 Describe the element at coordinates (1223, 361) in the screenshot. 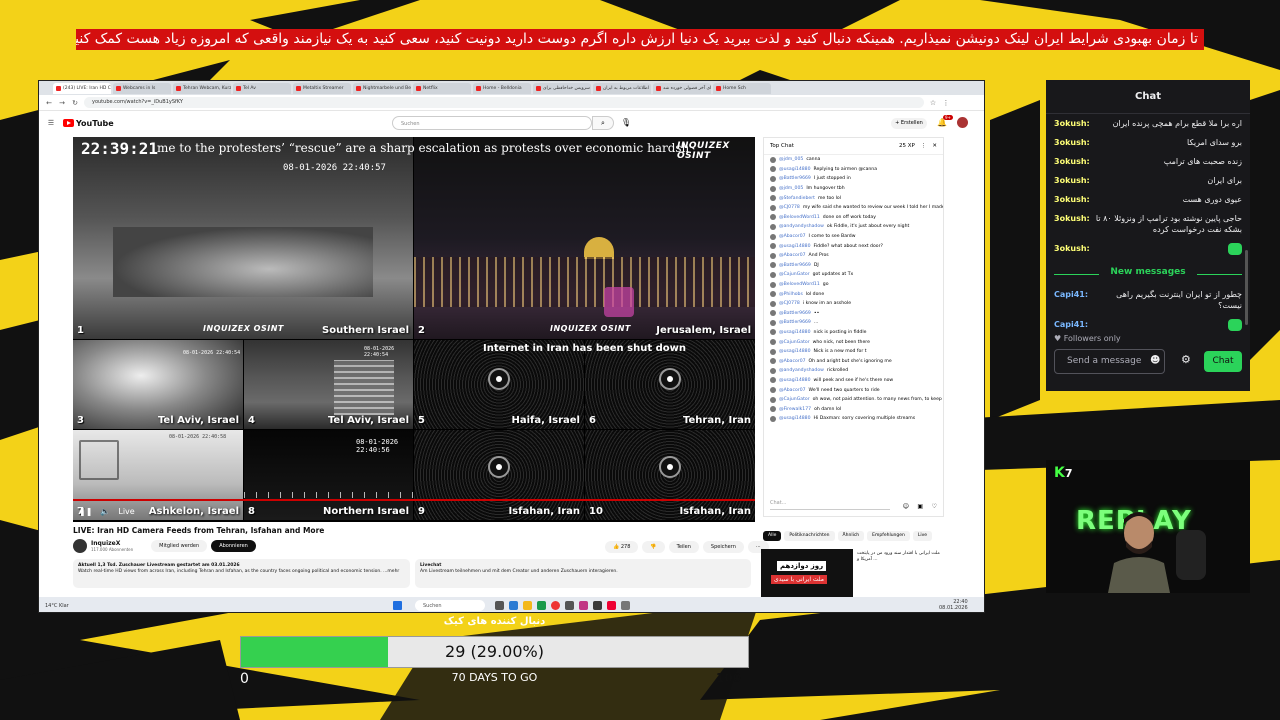

I see `chat-send-button: Chat` at that location.